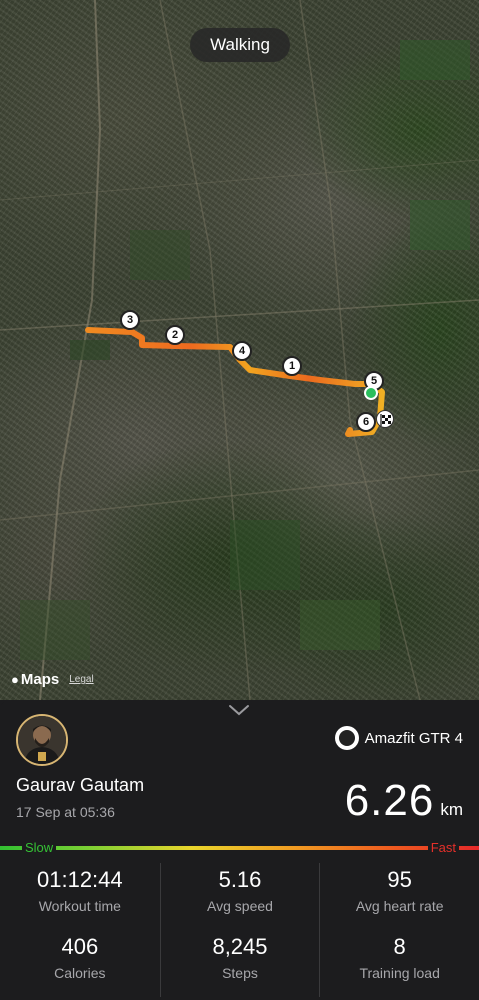 The image size is (479, 1000). Describe the element at coordinates (399, 879) in the screenshot. I see `stat-value: 95` at that location.